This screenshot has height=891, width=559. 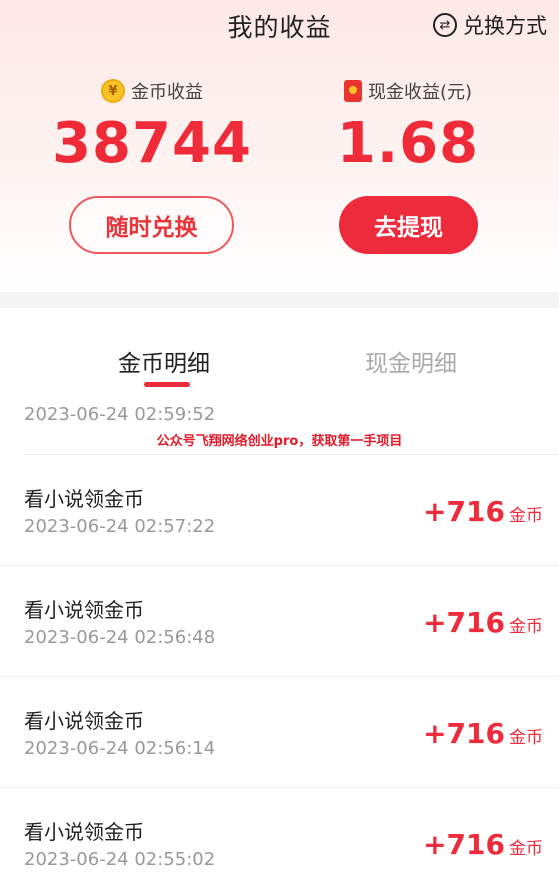 I want to click on red-packet-icon, so click(x=352, y=91).